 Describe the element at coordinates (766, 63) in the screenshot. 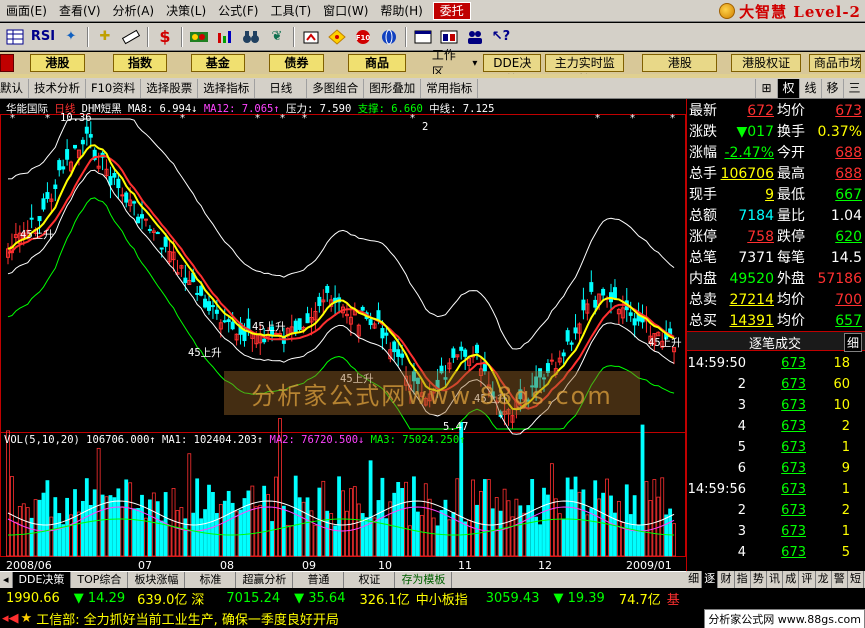

I see `hk-warrant-button: 港股权证` at that location.